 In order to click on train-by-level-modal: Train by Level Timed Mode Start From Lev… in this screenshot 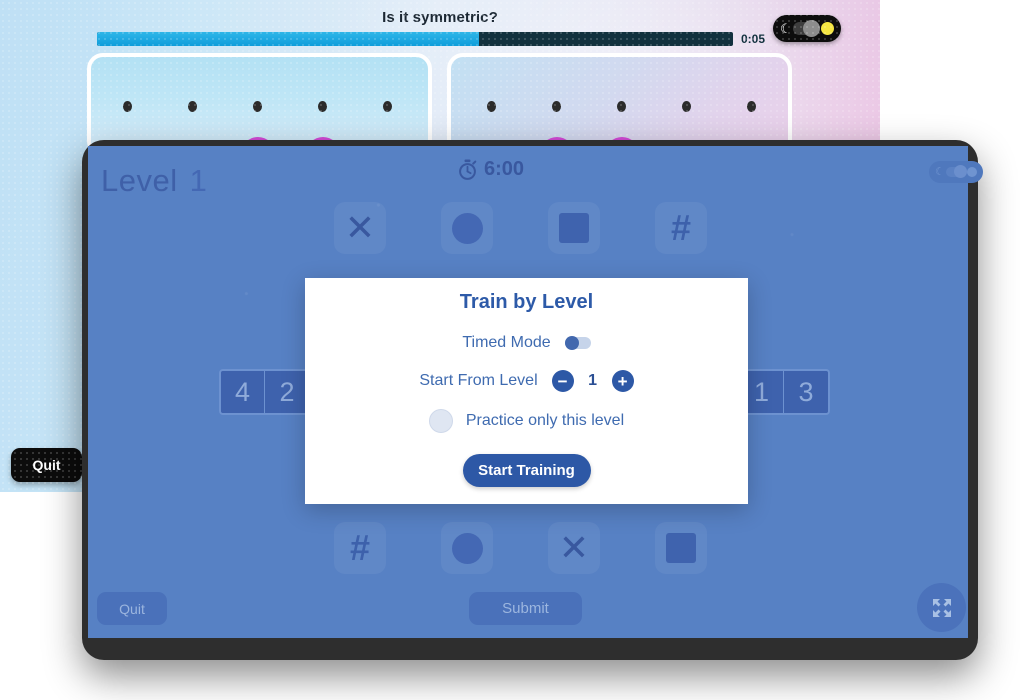, I will do `click(526, 391)`.